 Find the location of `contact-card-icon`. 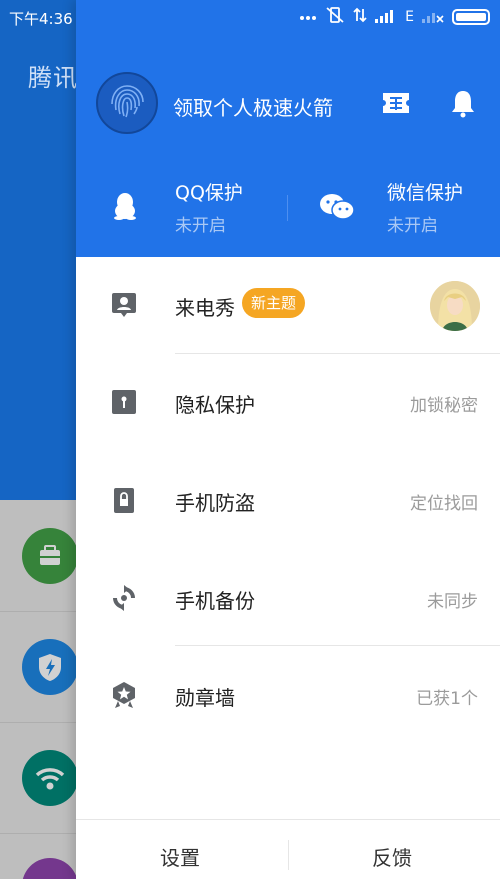

contact-card-icon is located at coordinates (124, 305).